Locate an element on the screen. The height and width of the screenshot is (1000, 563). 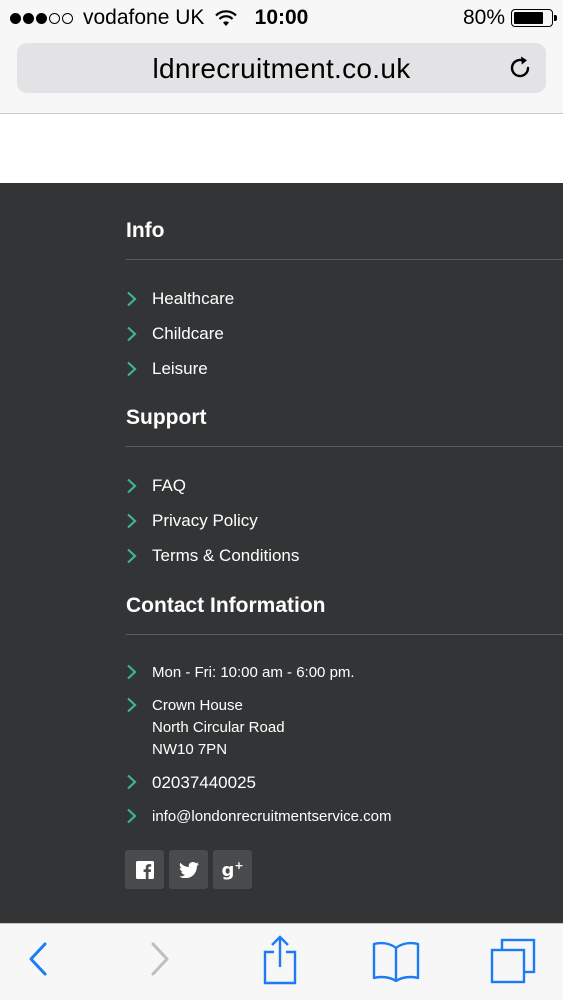
link-terms-conditions: Terms & Conditions is located at coordinates (212, 556).